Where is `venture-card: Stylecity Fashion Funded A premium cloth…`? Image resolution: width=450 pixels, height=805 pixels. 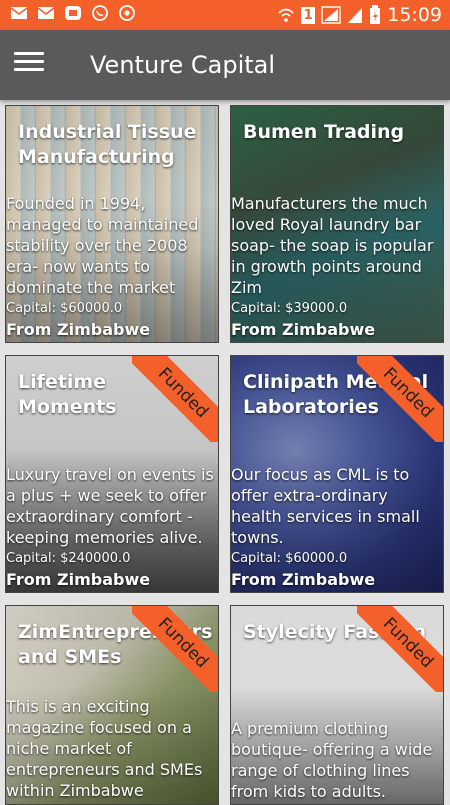 venture-card: Stylecity Fashion Funded A premium cloth… is located at coordinates (337, 705).